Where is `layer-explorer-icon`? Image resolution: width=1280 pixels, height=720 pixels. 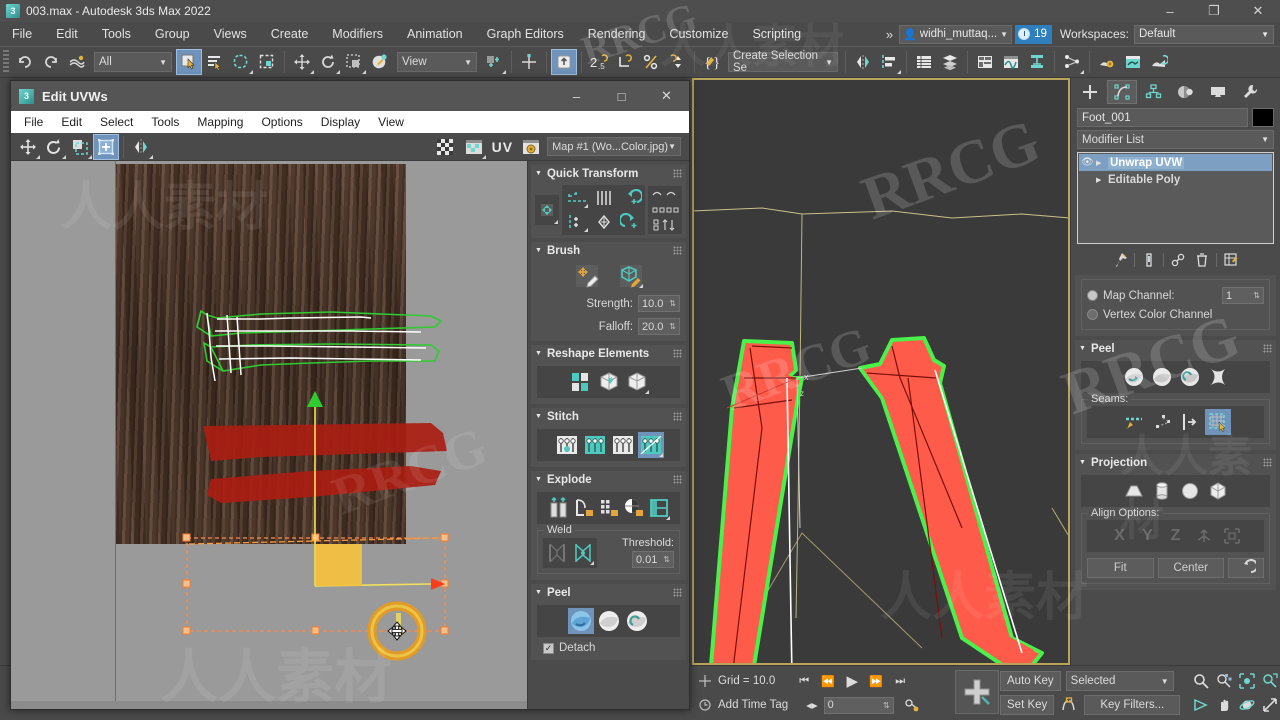
layer-explorer-icon is located at coordinates (924, 62).